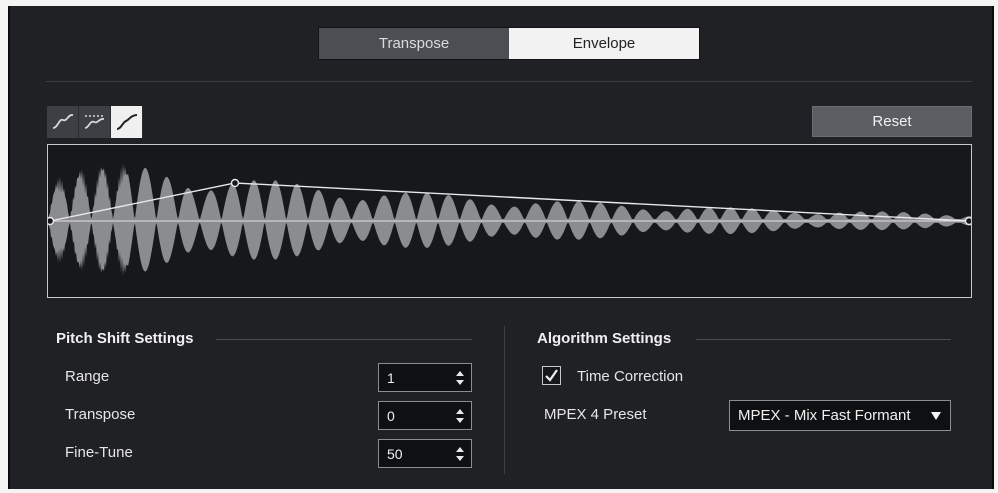  What do you see at coordinates (87, 376) in the screenshot?
I see `range-label: Range` at bounding box center [87, 376].